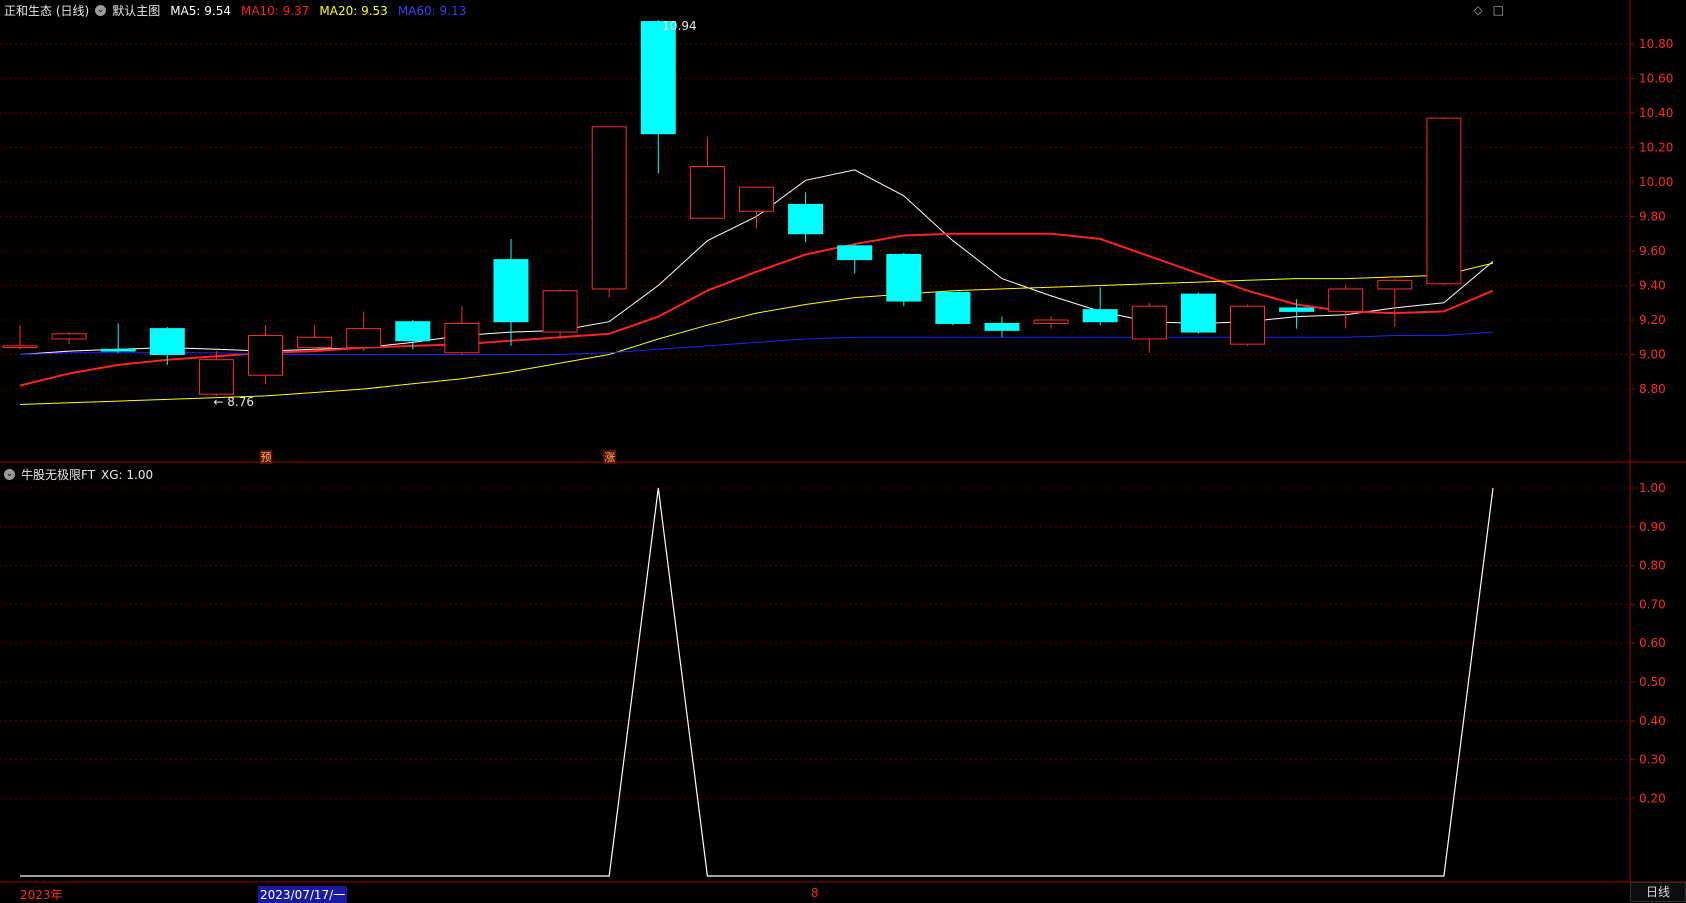 Image resolution: width=1686 pixels, height=903 pixels. Describe the element at coordinates (756, 343) in the screenshot. I see `ma-line-ma60` at that location.